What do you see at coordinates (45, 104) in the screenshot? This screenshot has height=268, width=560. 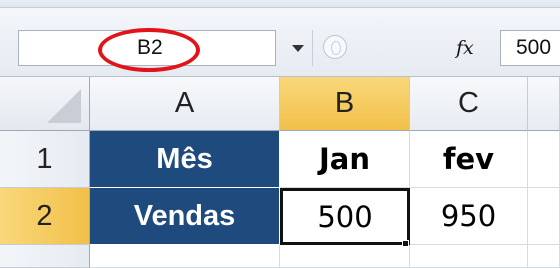 I see `select-all-corner` at bounding box center [45, 104].